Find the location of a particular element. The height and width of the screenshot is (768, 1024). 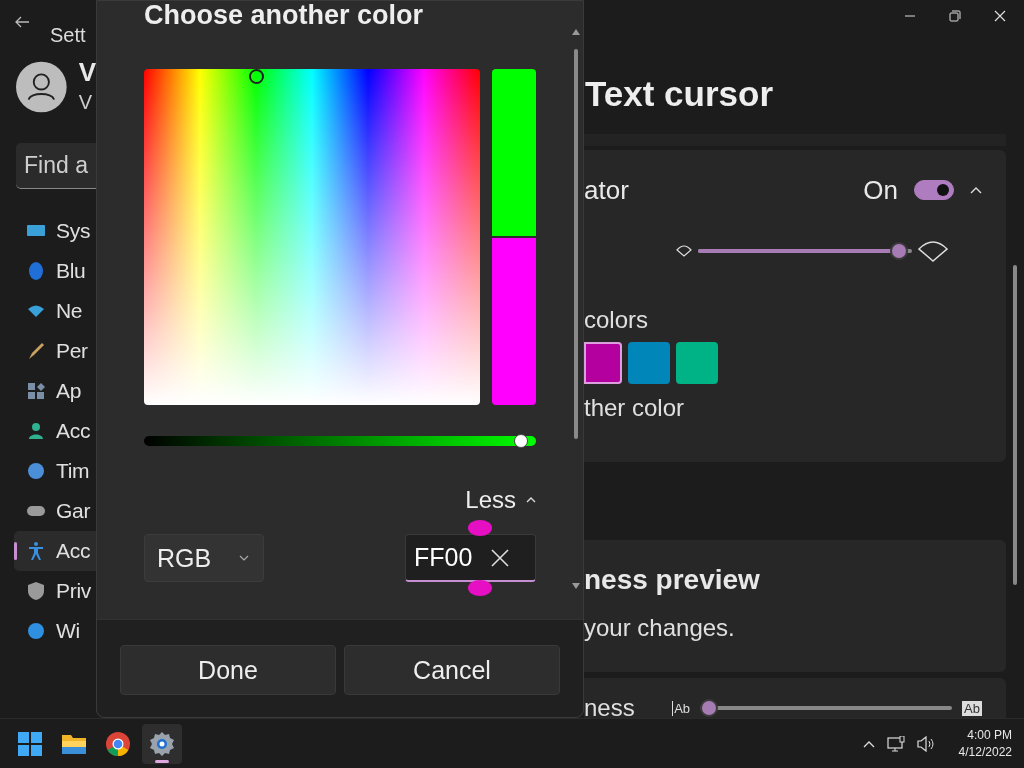

hex-input: FF00 is located at coordinates (448, 557).